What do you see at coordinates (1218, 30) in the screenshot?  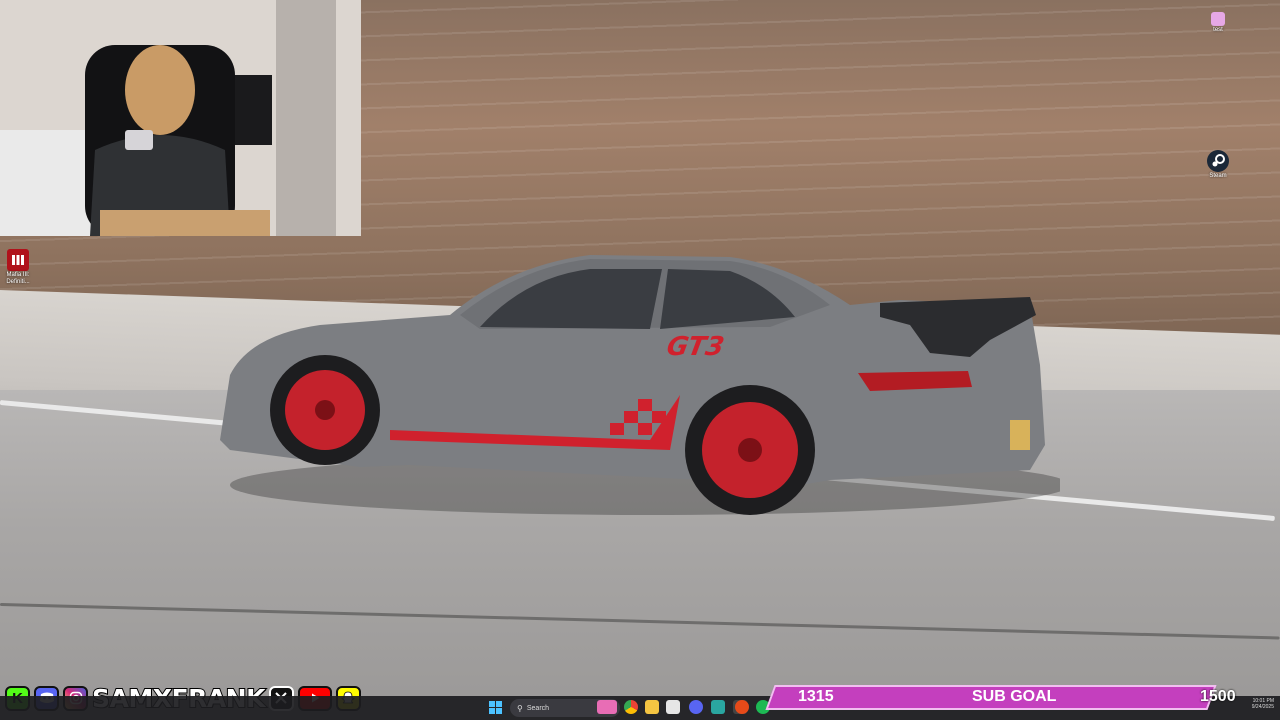 I see `desktop-icon-label: test` at bounding box center [1218, 30].